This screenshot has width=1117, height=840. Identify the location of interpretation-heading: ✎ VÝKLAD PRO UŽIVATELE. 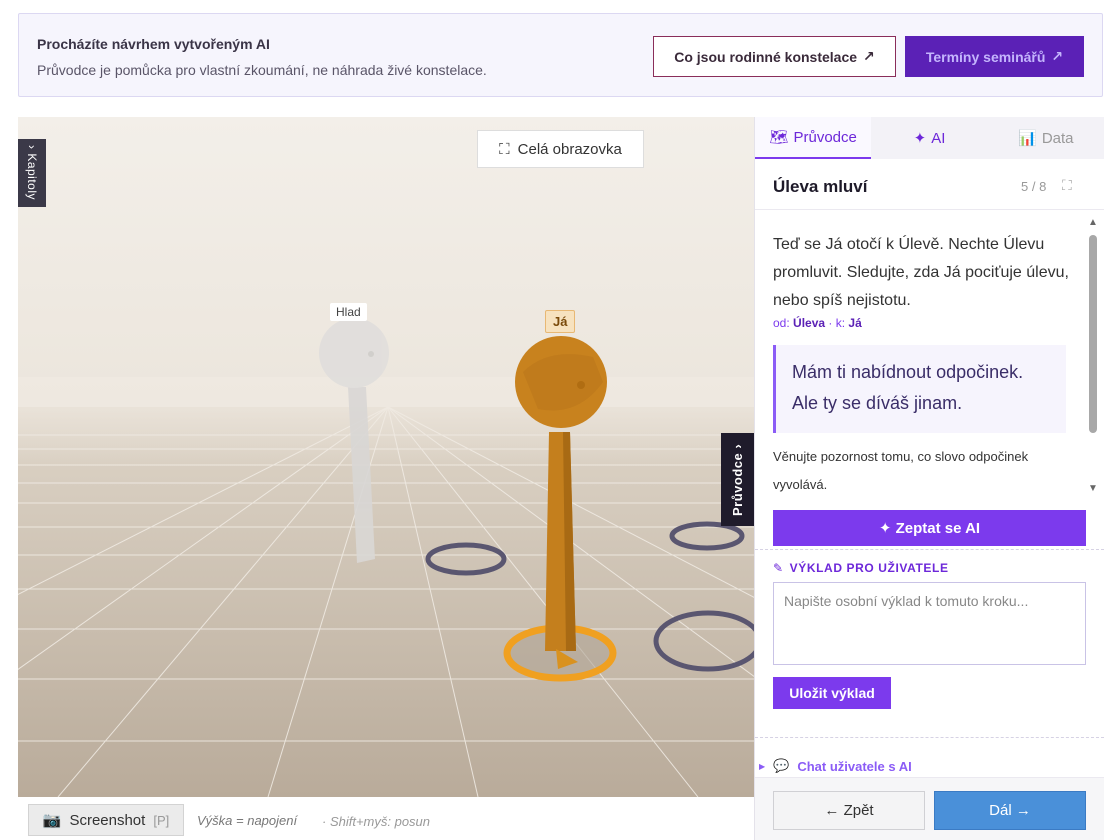
(861, 568).